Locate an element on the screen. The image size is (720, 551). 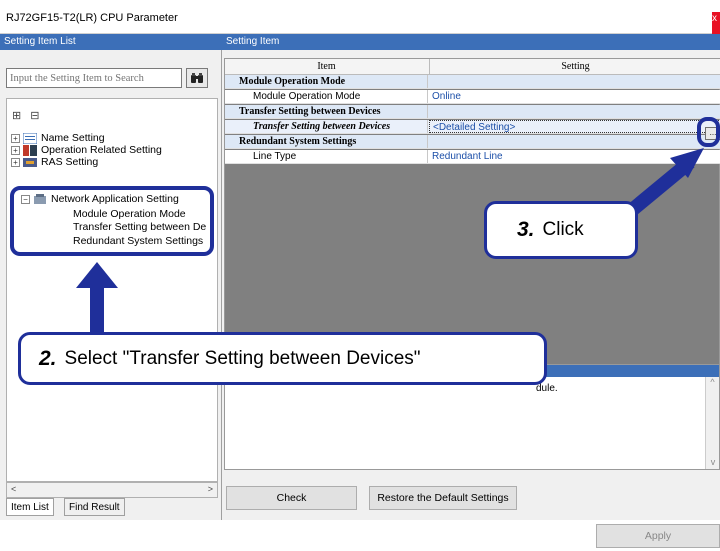
step-text: Click is located at coordinates (563, 229).